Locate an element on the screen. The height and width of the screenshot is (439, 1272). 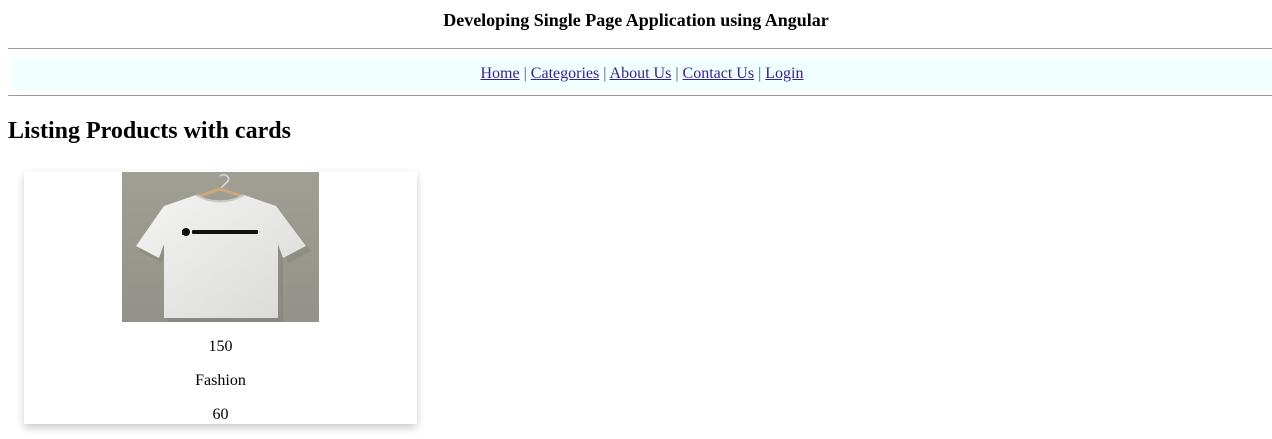
product-quantity: 60 is located at coordinates (220, 414).